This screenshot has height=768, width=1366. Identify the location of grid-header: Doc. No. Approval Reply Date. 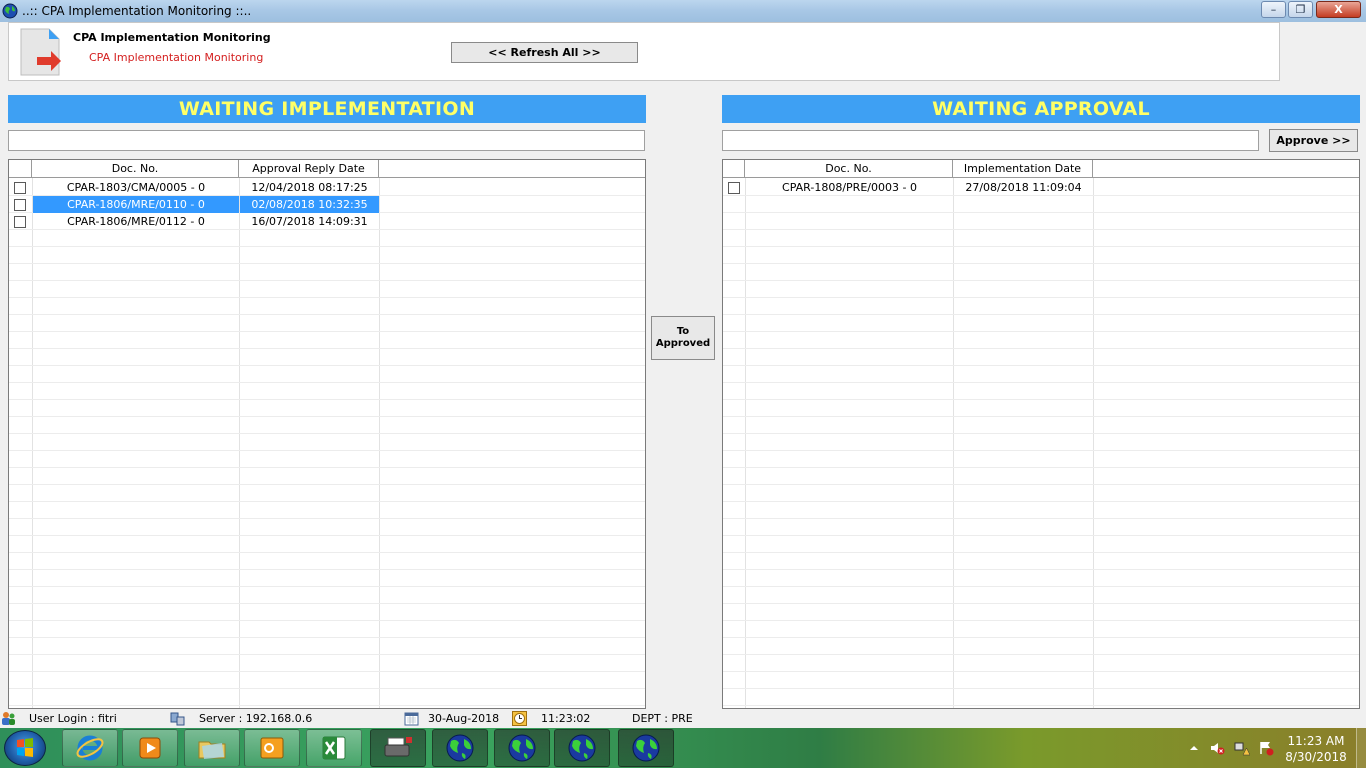
(327, 169).